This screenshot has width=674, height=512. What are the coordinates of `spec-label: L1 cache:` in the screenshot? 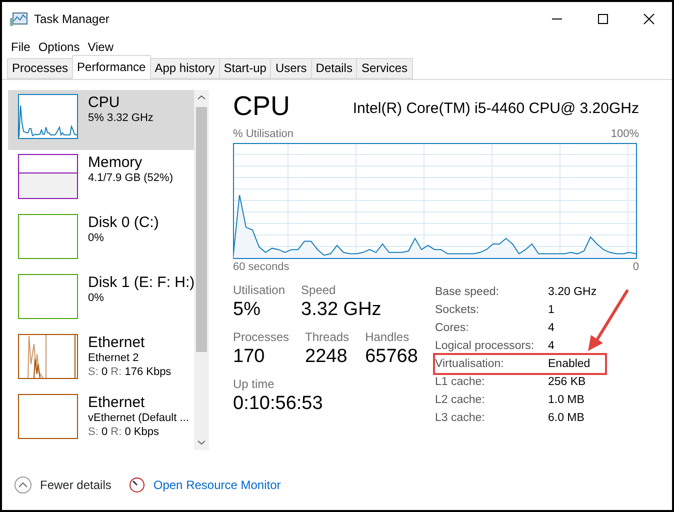 It's located at (460, 382).